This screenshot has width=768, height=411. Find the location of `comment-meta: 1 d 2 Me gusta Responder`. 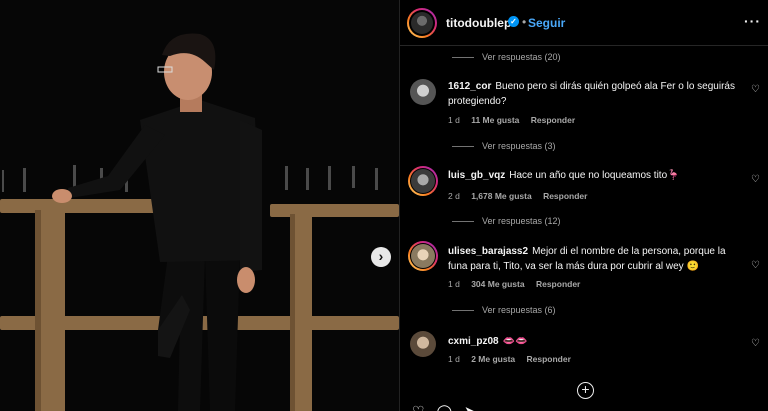

comment-meta: 1 d 2 Me gusta Responder is located at coordinates (514, 359).